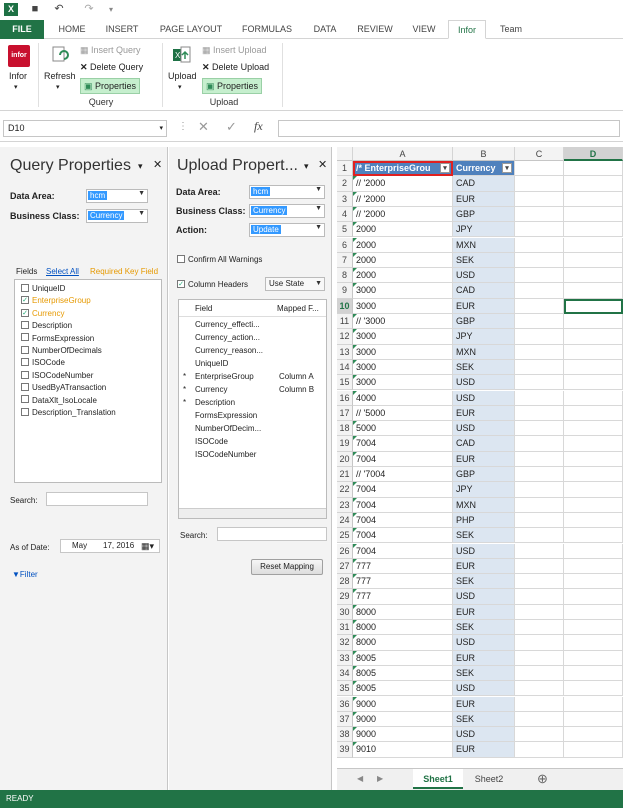 This screenshot has height=808, width=623. Describe the element at coordinates (252, 513) in the screenshot. I see `horizontal-scrollbar` at that location.